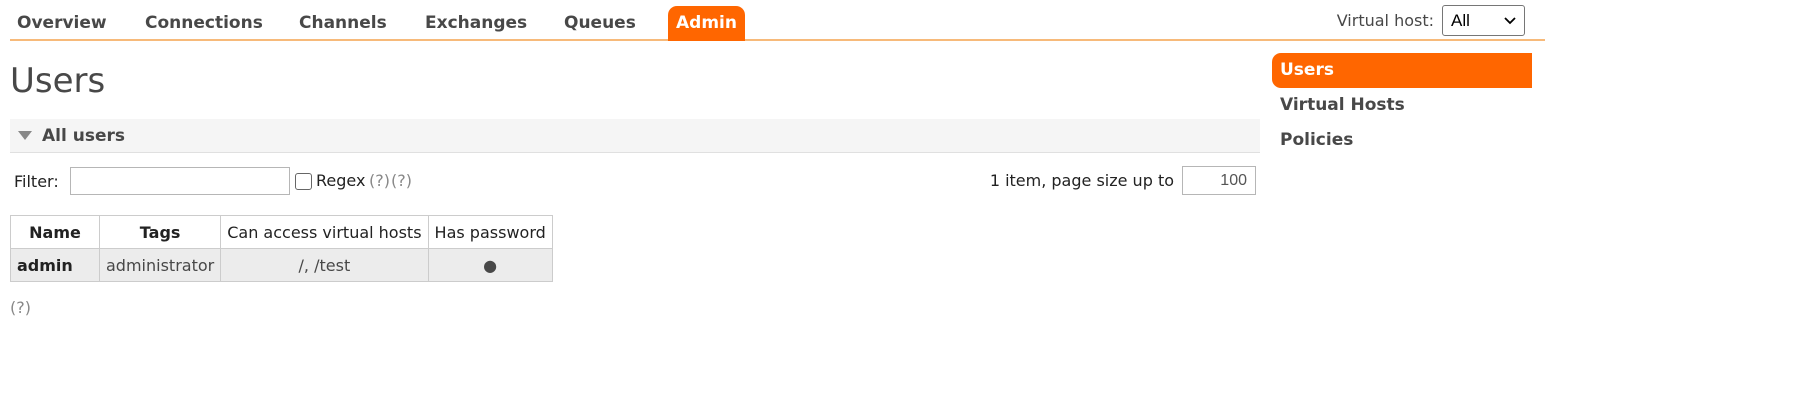 This screenshot has width=1820, height=401. What do you see at coordinates (600, 23) in the screenshot?
I see `tab-queues: Queues` at bounding box center [600, 23].